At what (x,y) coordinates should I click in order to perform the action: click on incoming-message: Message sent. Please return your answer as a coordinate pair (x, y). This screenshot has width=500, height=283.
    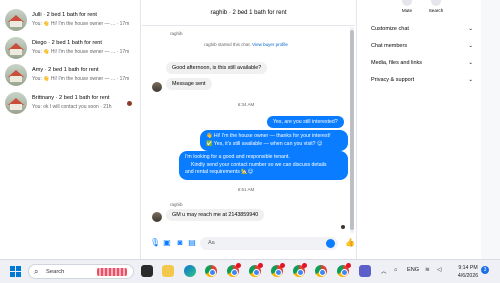
    Looking at the image, I should click on (189, 84).